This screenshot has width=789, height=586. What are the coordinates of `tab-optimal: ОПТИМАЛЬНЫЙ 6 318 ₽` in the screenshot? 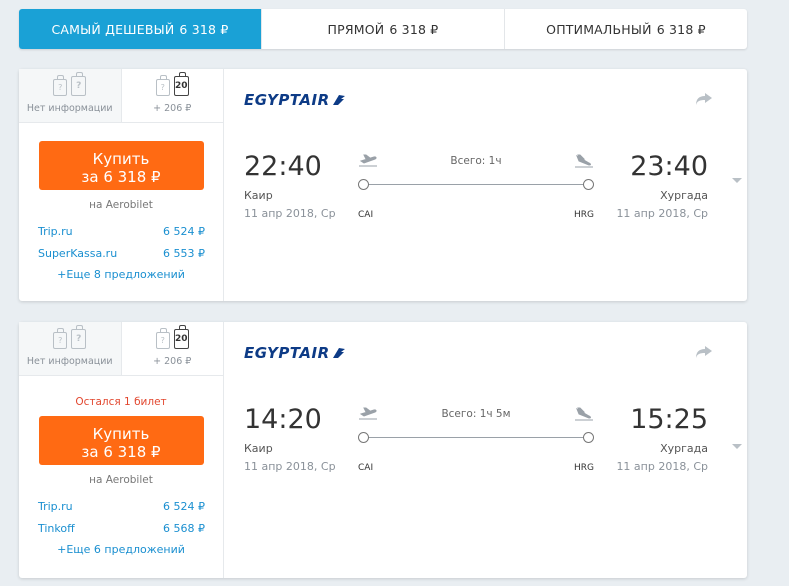 It's located at (625, 29).